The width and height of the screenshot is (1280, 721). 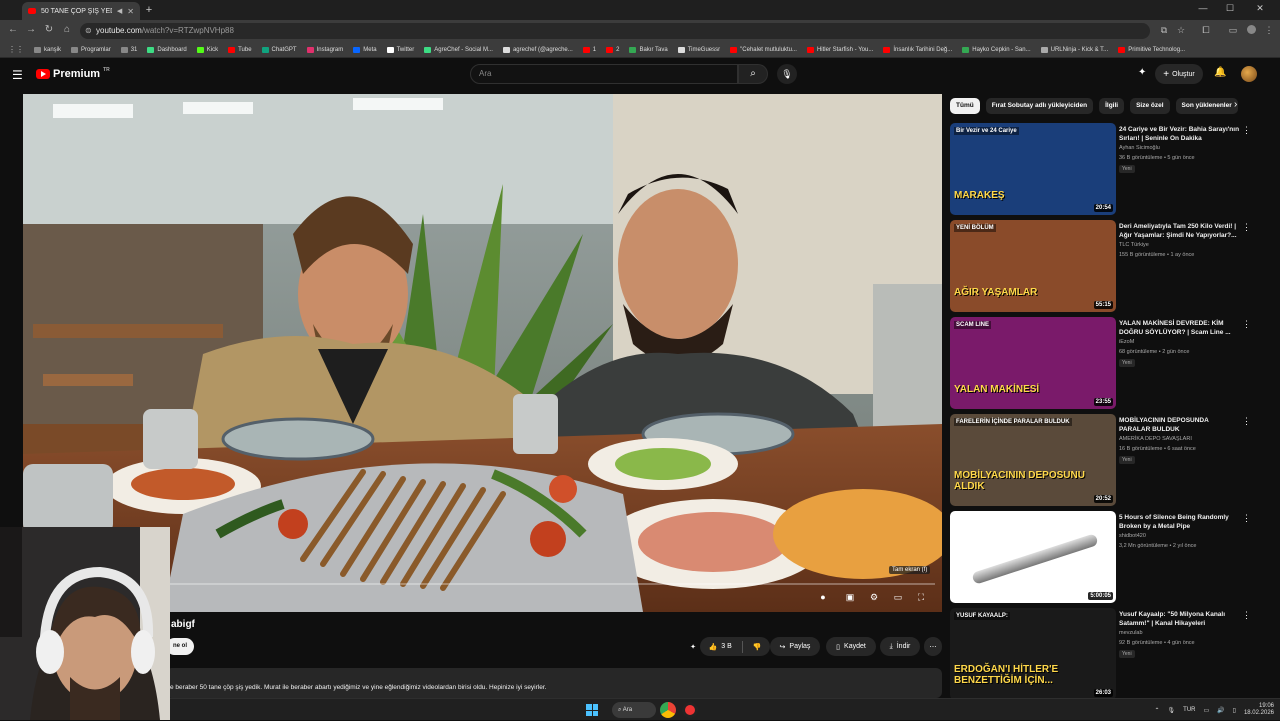 What do you see at coordinates (795, 646) in the screenshot?
I see `share-button: ↪Paylaş` at bounding box center [795, 646].